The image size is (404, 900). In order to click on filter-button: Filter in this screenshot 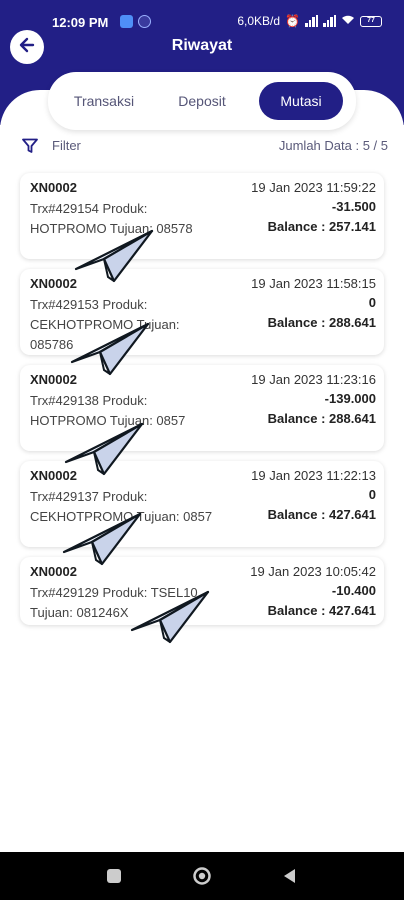, I will do `click(66, 145)`.